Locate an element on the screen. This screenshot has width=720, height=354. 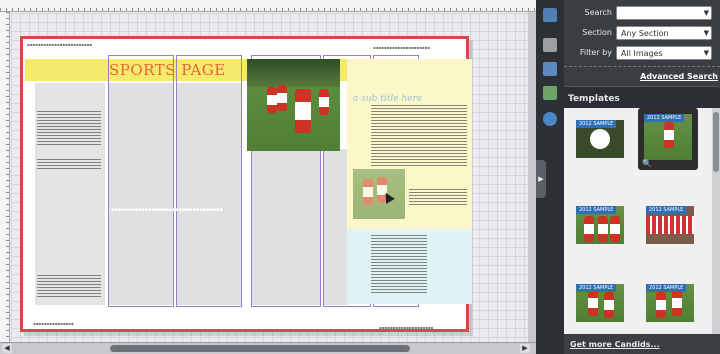
search-input: ▼ is located at coordinates (664, 13).